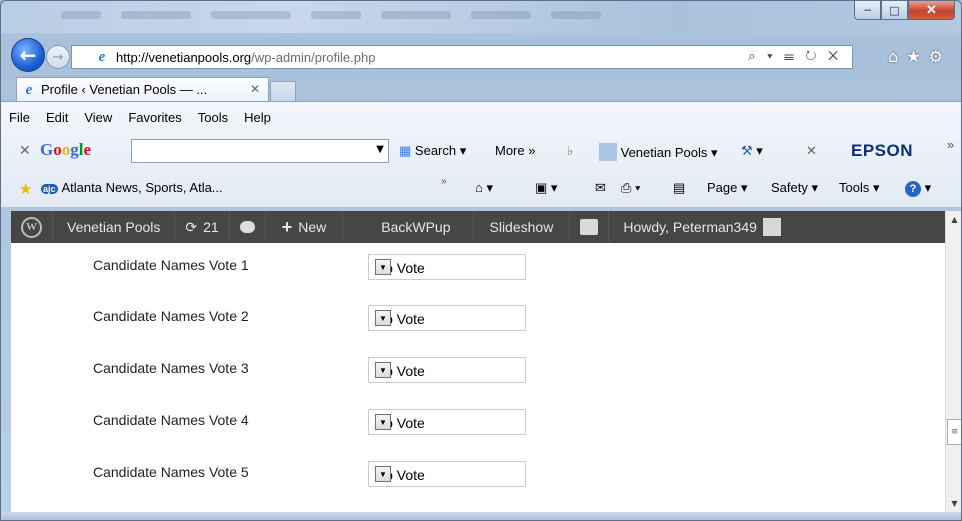 The width and height of the screenshot is (962, 521). I want to click on help-button: ? ▾, so click(918, 188).